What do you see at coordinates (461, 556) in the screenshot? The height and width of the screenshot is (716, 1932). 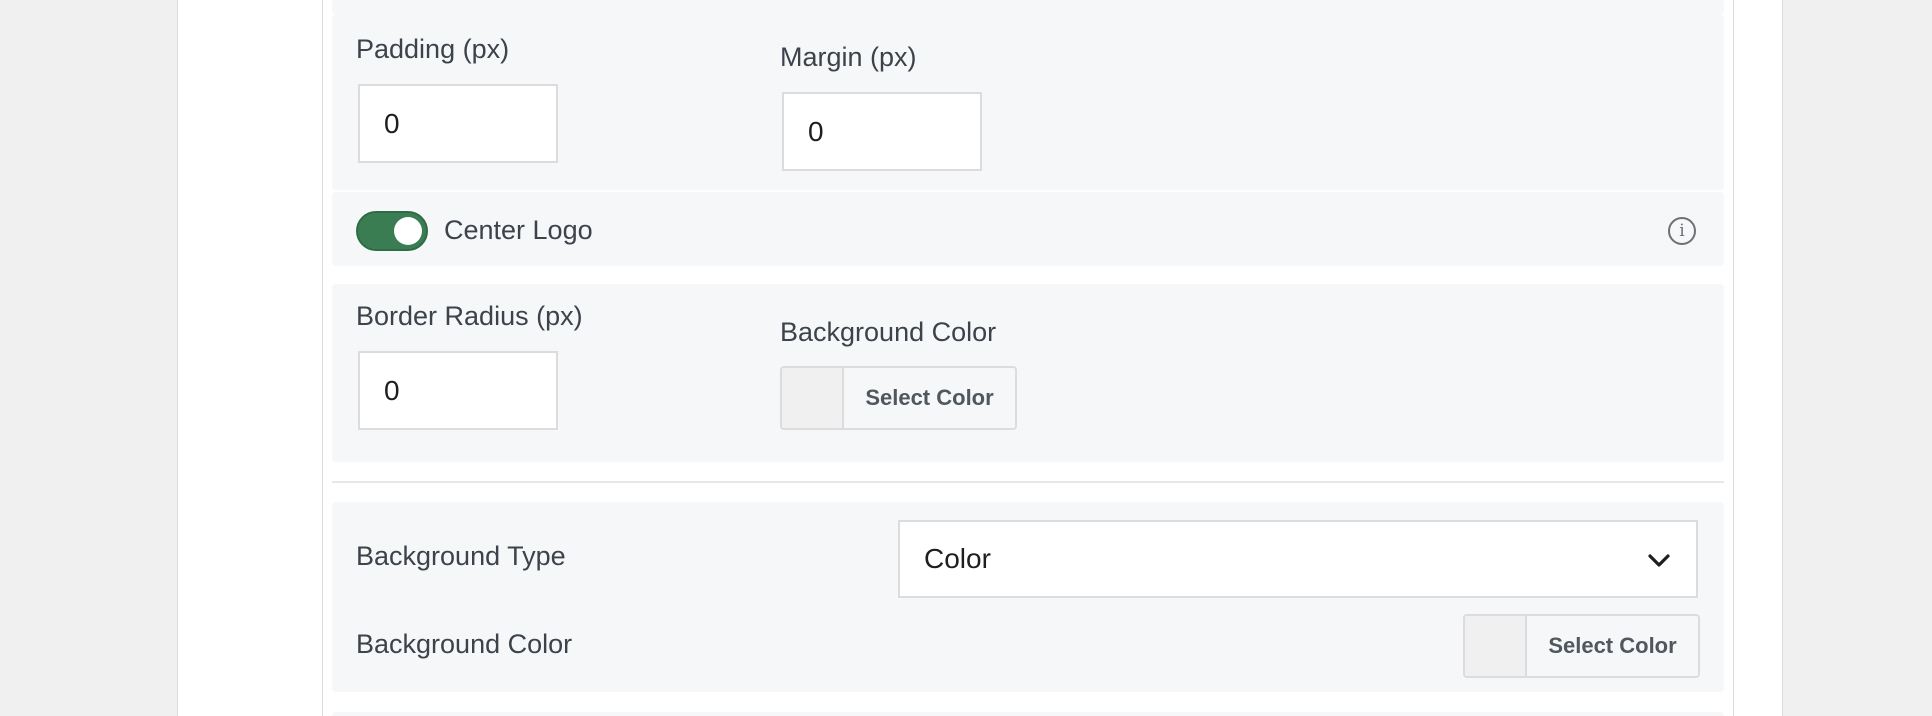 I see `background-type-label: Background Type` at bounding box center [461, 556].